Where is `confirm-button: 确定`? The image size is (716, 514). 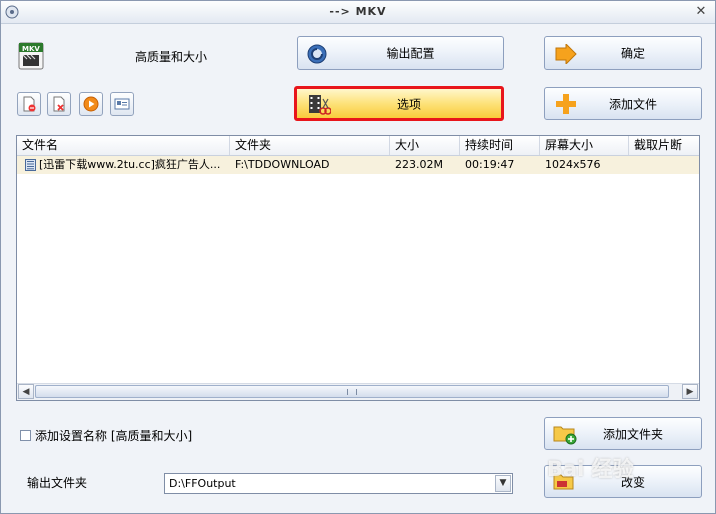 confirm-button: 确定 is located at coordinates (623, 53).